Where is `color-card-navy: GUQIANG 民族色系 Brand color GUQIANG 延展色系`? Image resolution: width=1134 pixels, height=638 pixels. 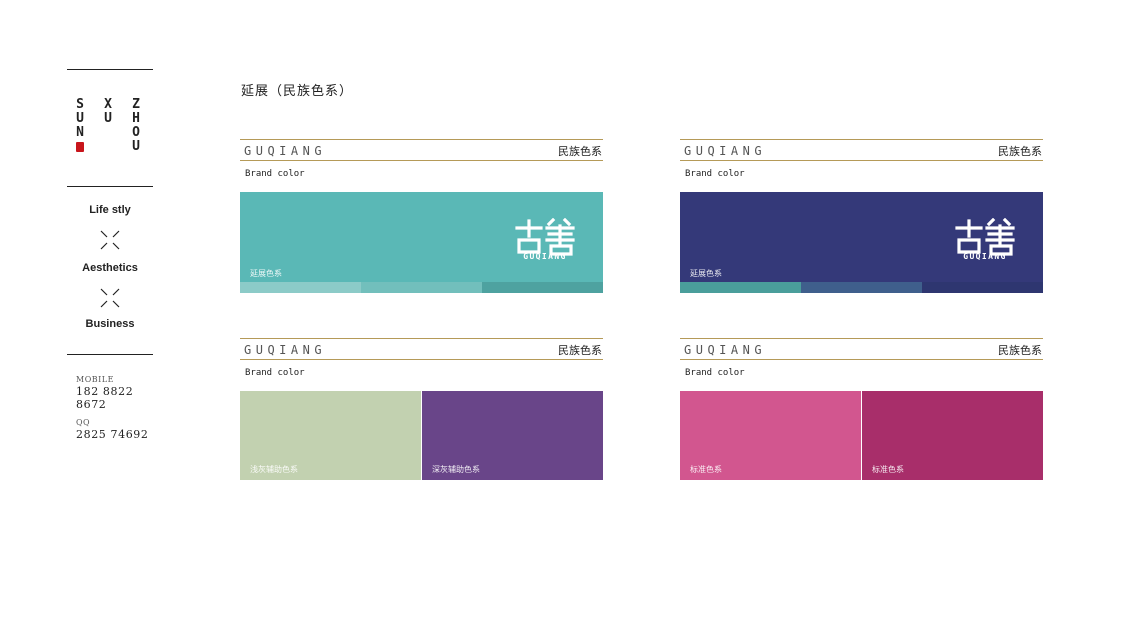 color-card-navy: GUQIANG 民族色系 Brand color GUQIANG 延展色系 is located at coordinates (861, 216).